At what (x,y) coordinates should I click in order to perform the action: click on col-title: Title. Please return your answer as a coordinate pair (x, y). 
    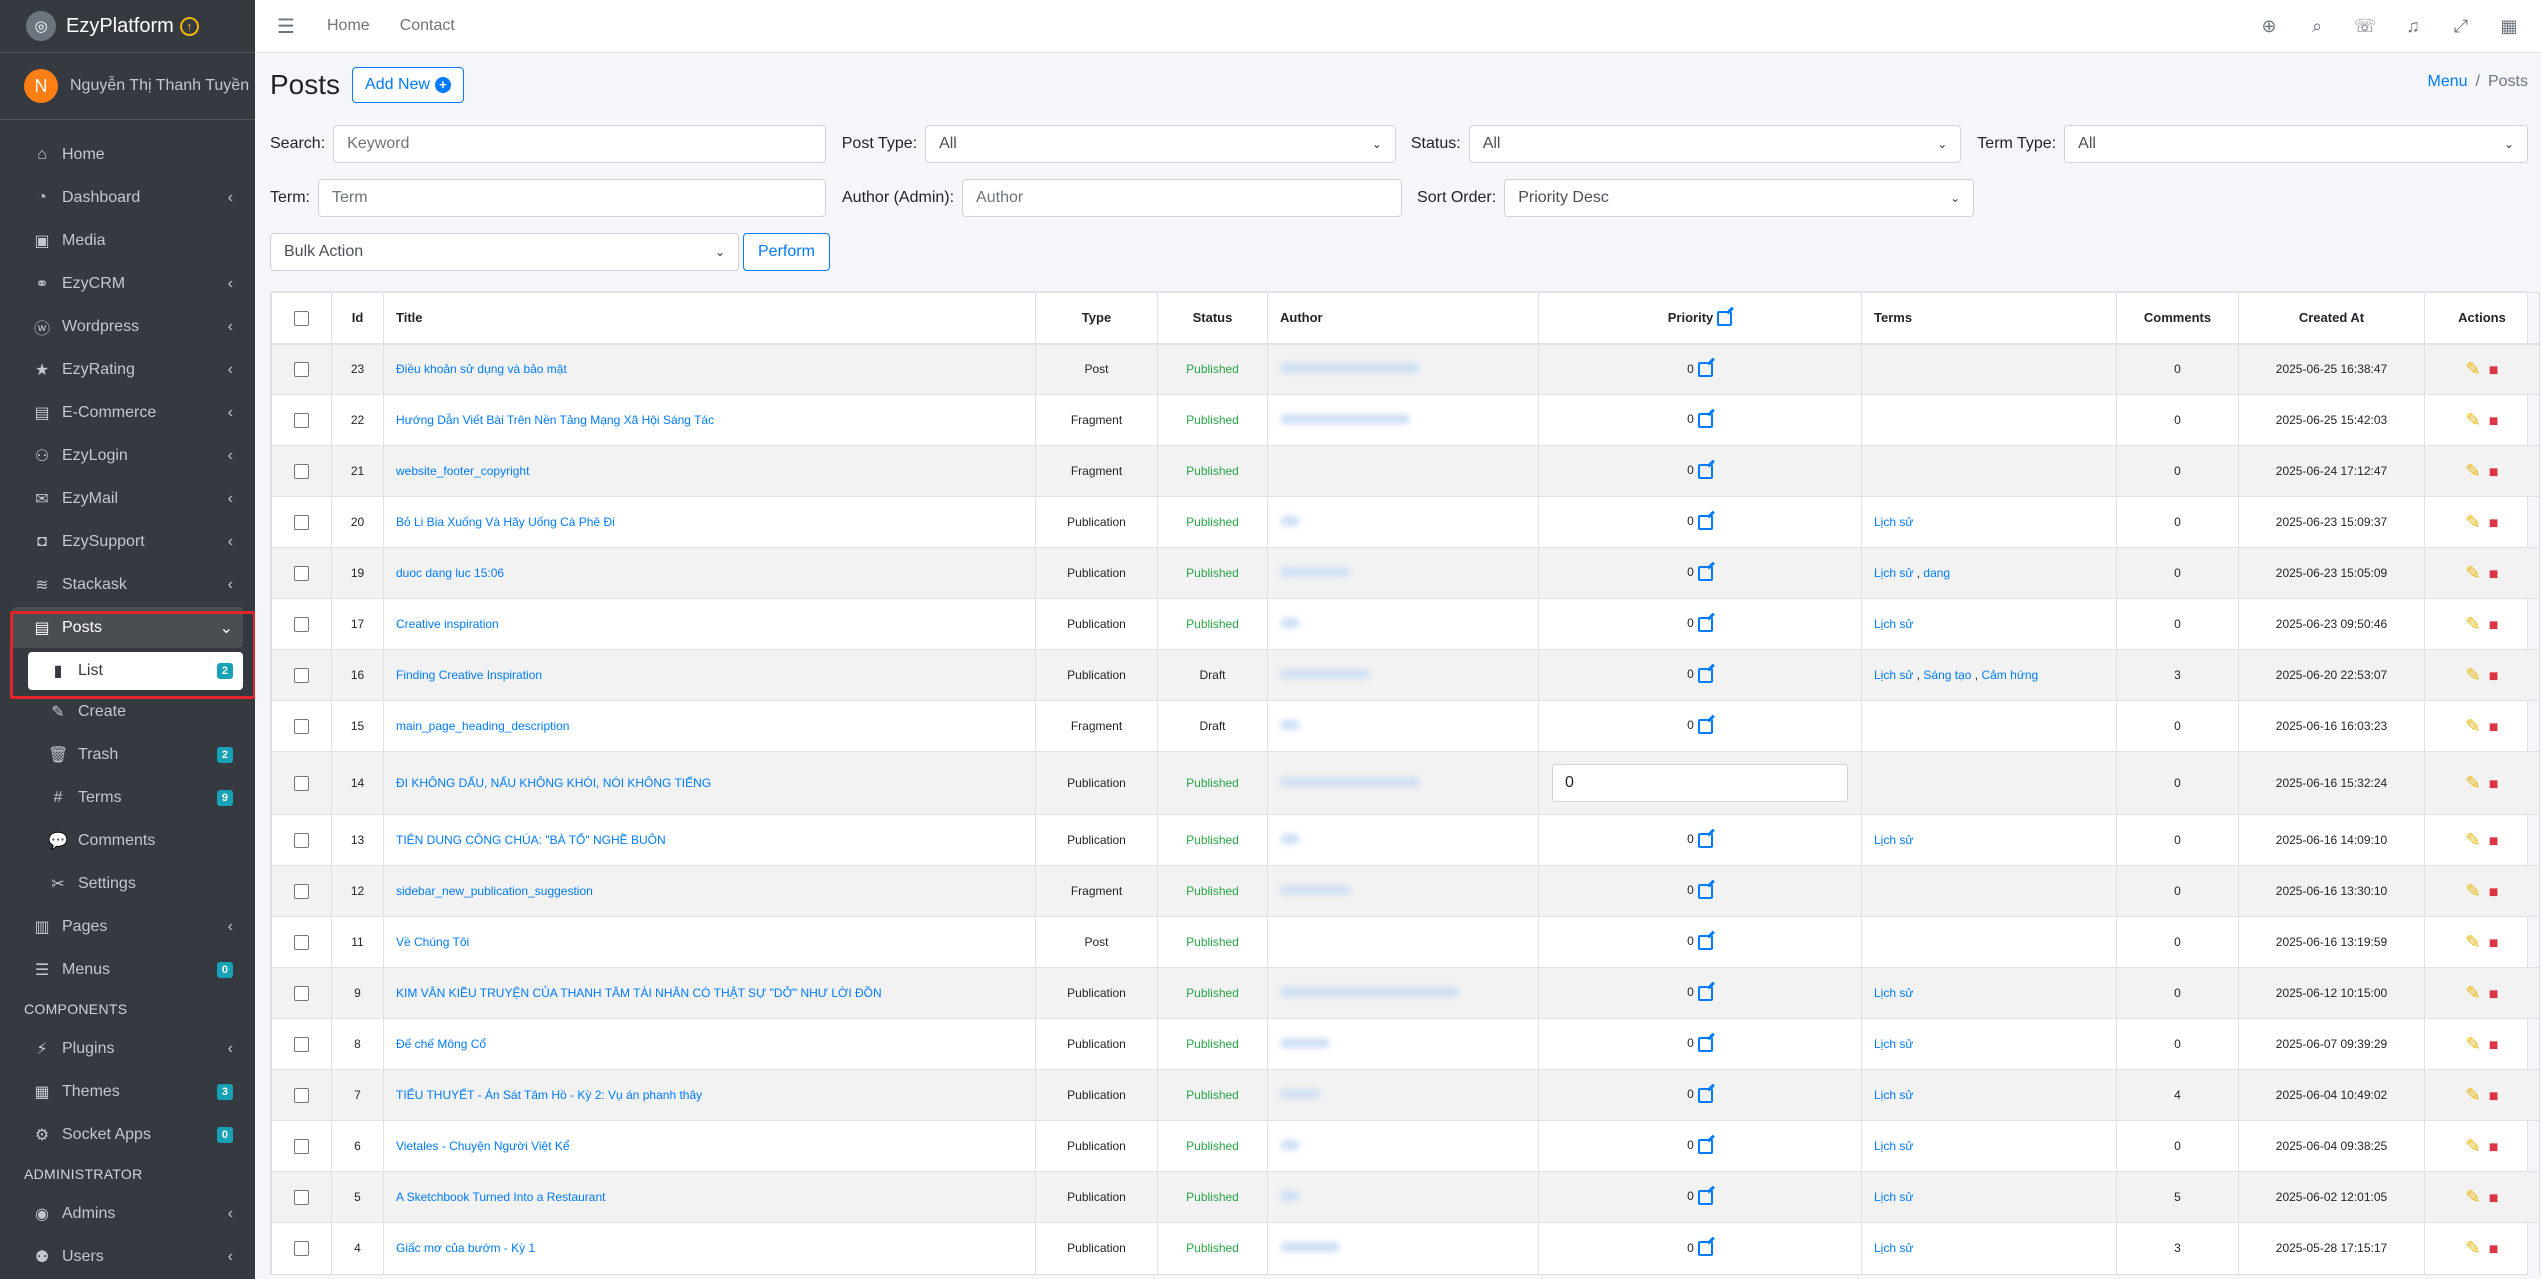
    Looking at the image, I should click on (709, 318).